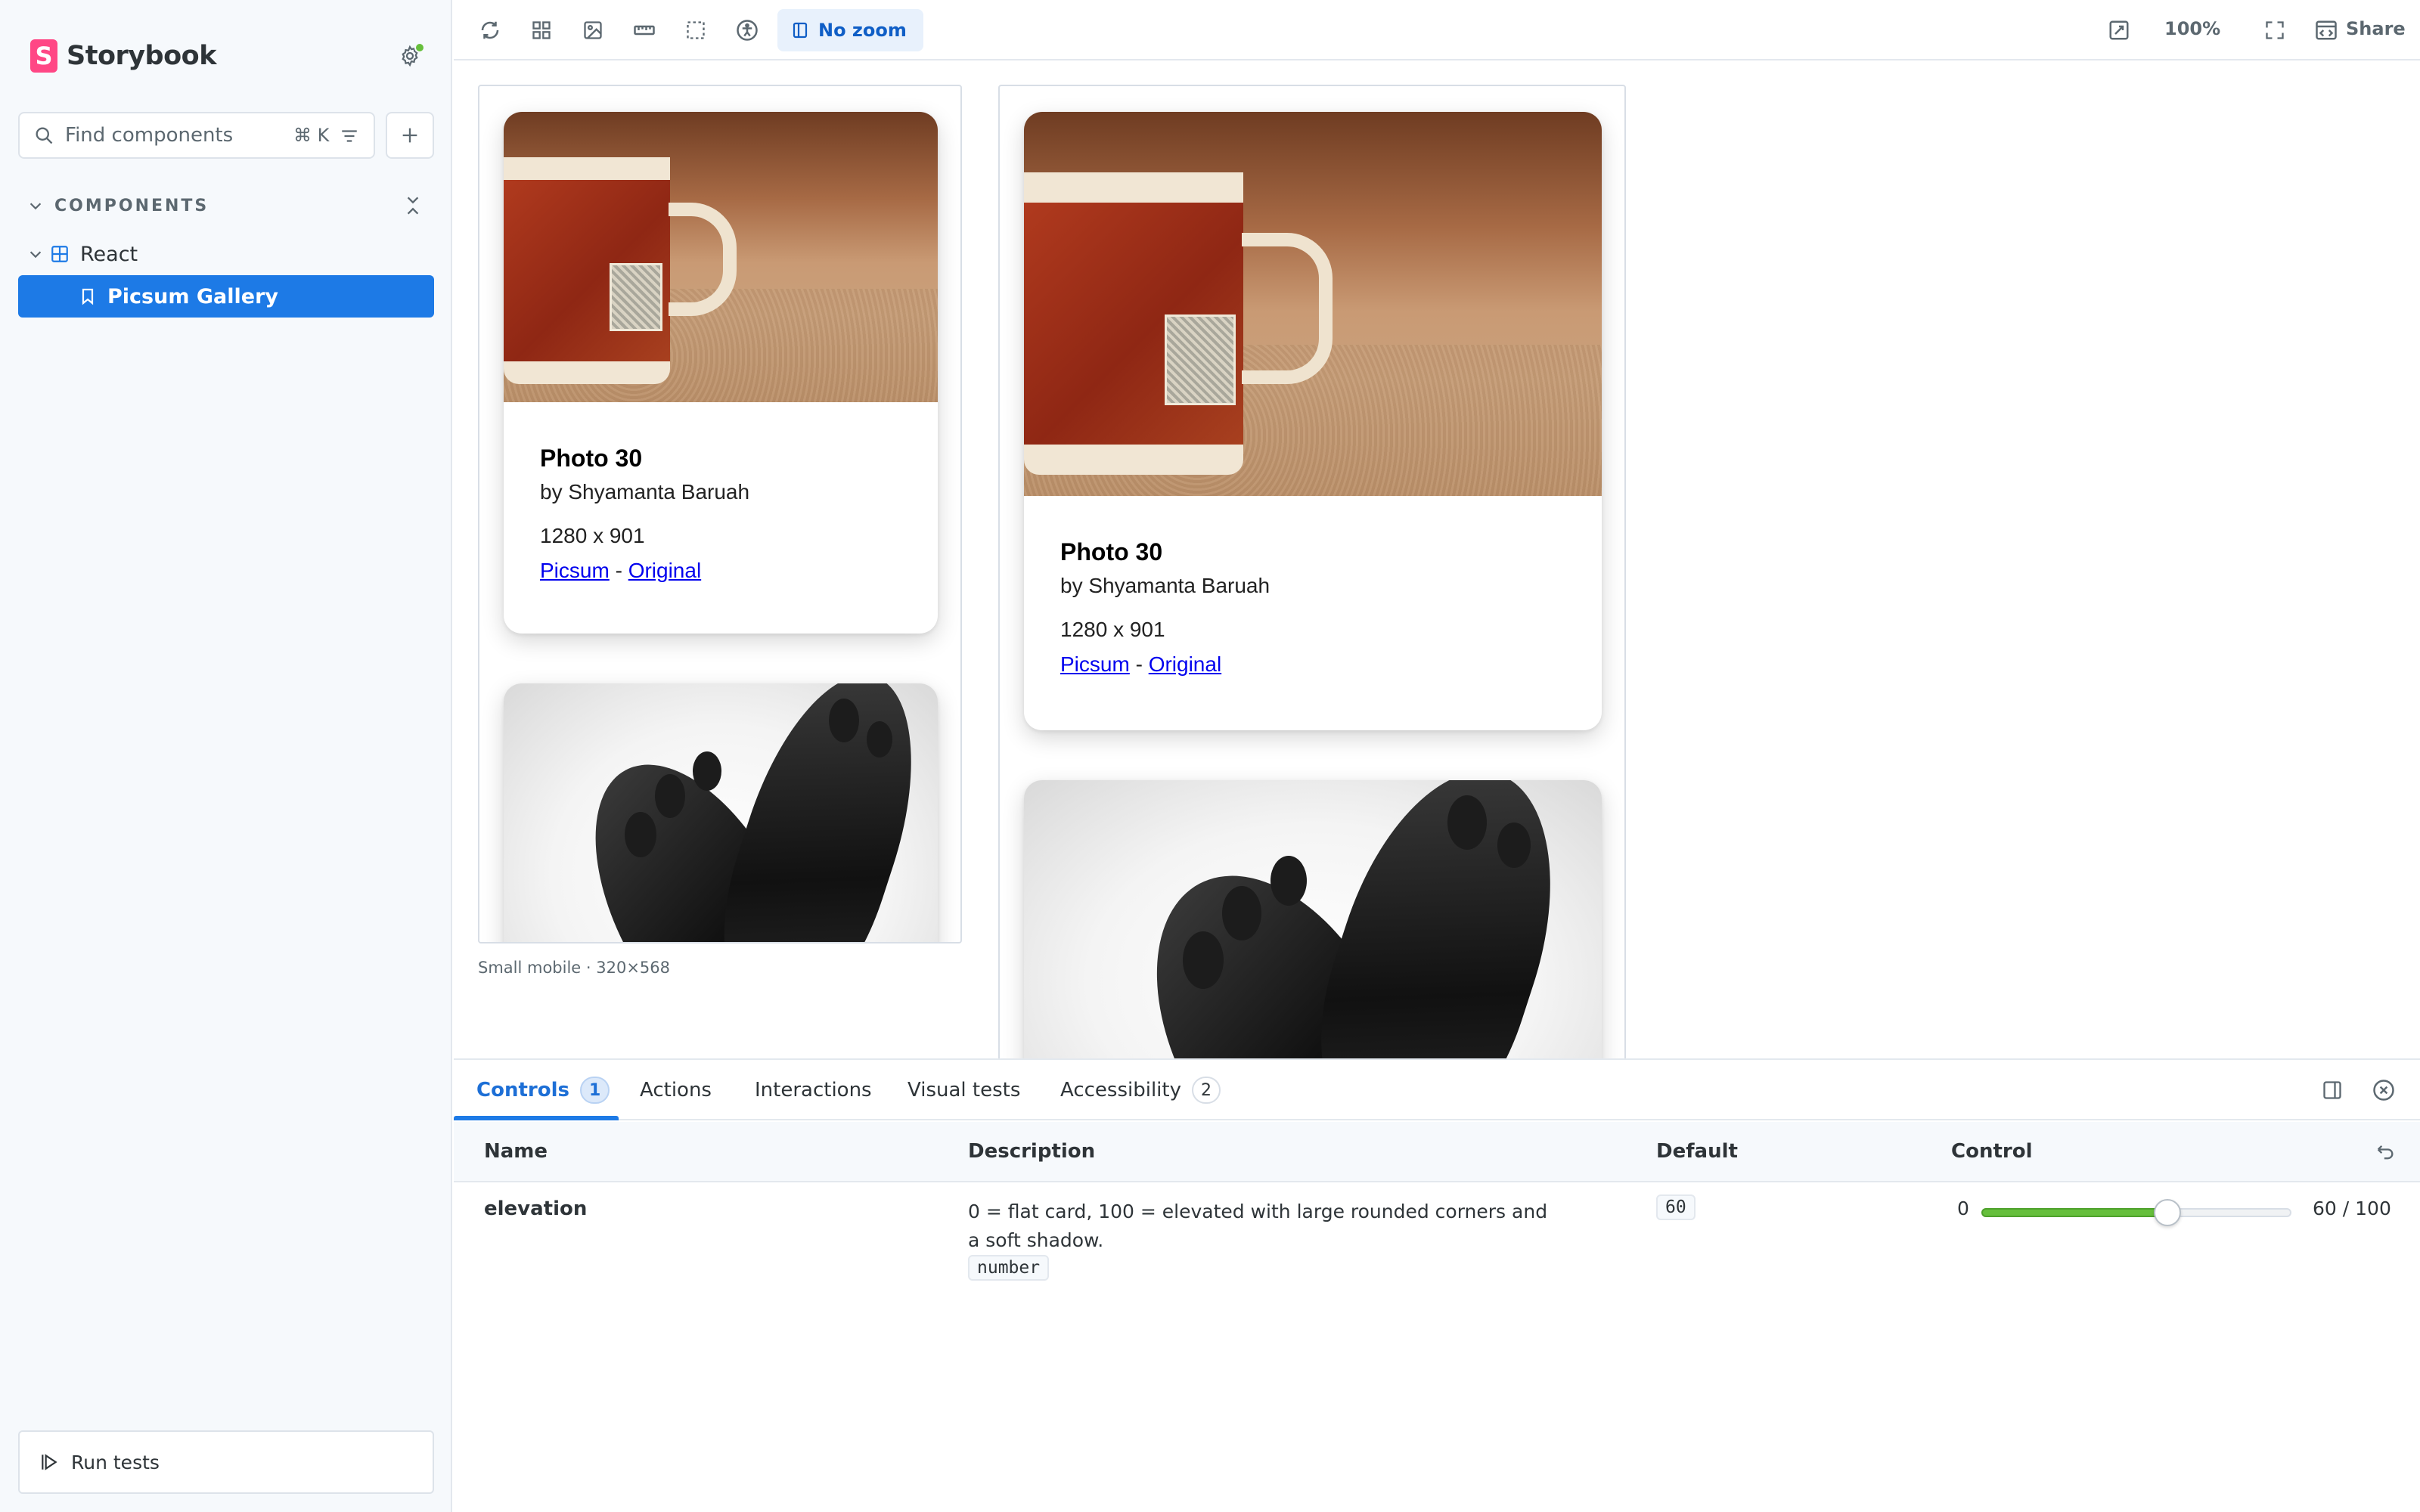 The image size is (2420, 1512). Describe the element at coordinates (1112, 629) in the screenshot. I see `card-dimensions: 1280 x 901` at that location.